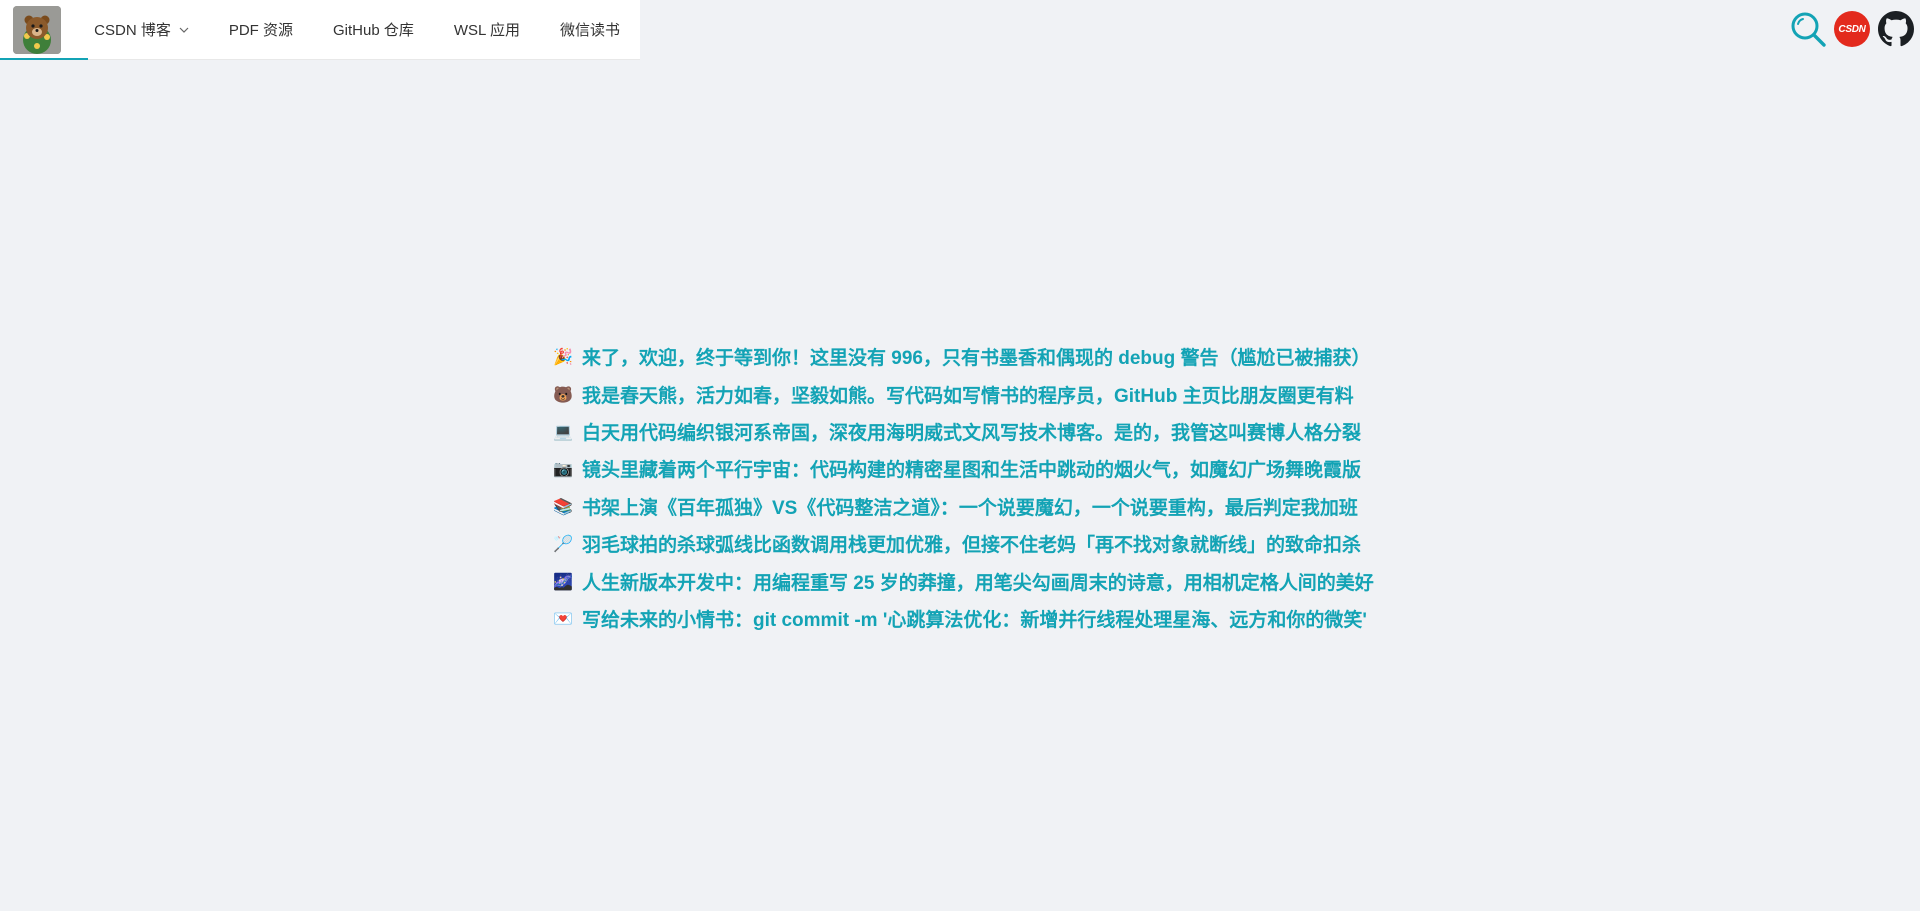 The width and height of the screenshot is (1920, 911). I want to click on nav-item-wsl-apps: WSL 应用, so click(487, 29).